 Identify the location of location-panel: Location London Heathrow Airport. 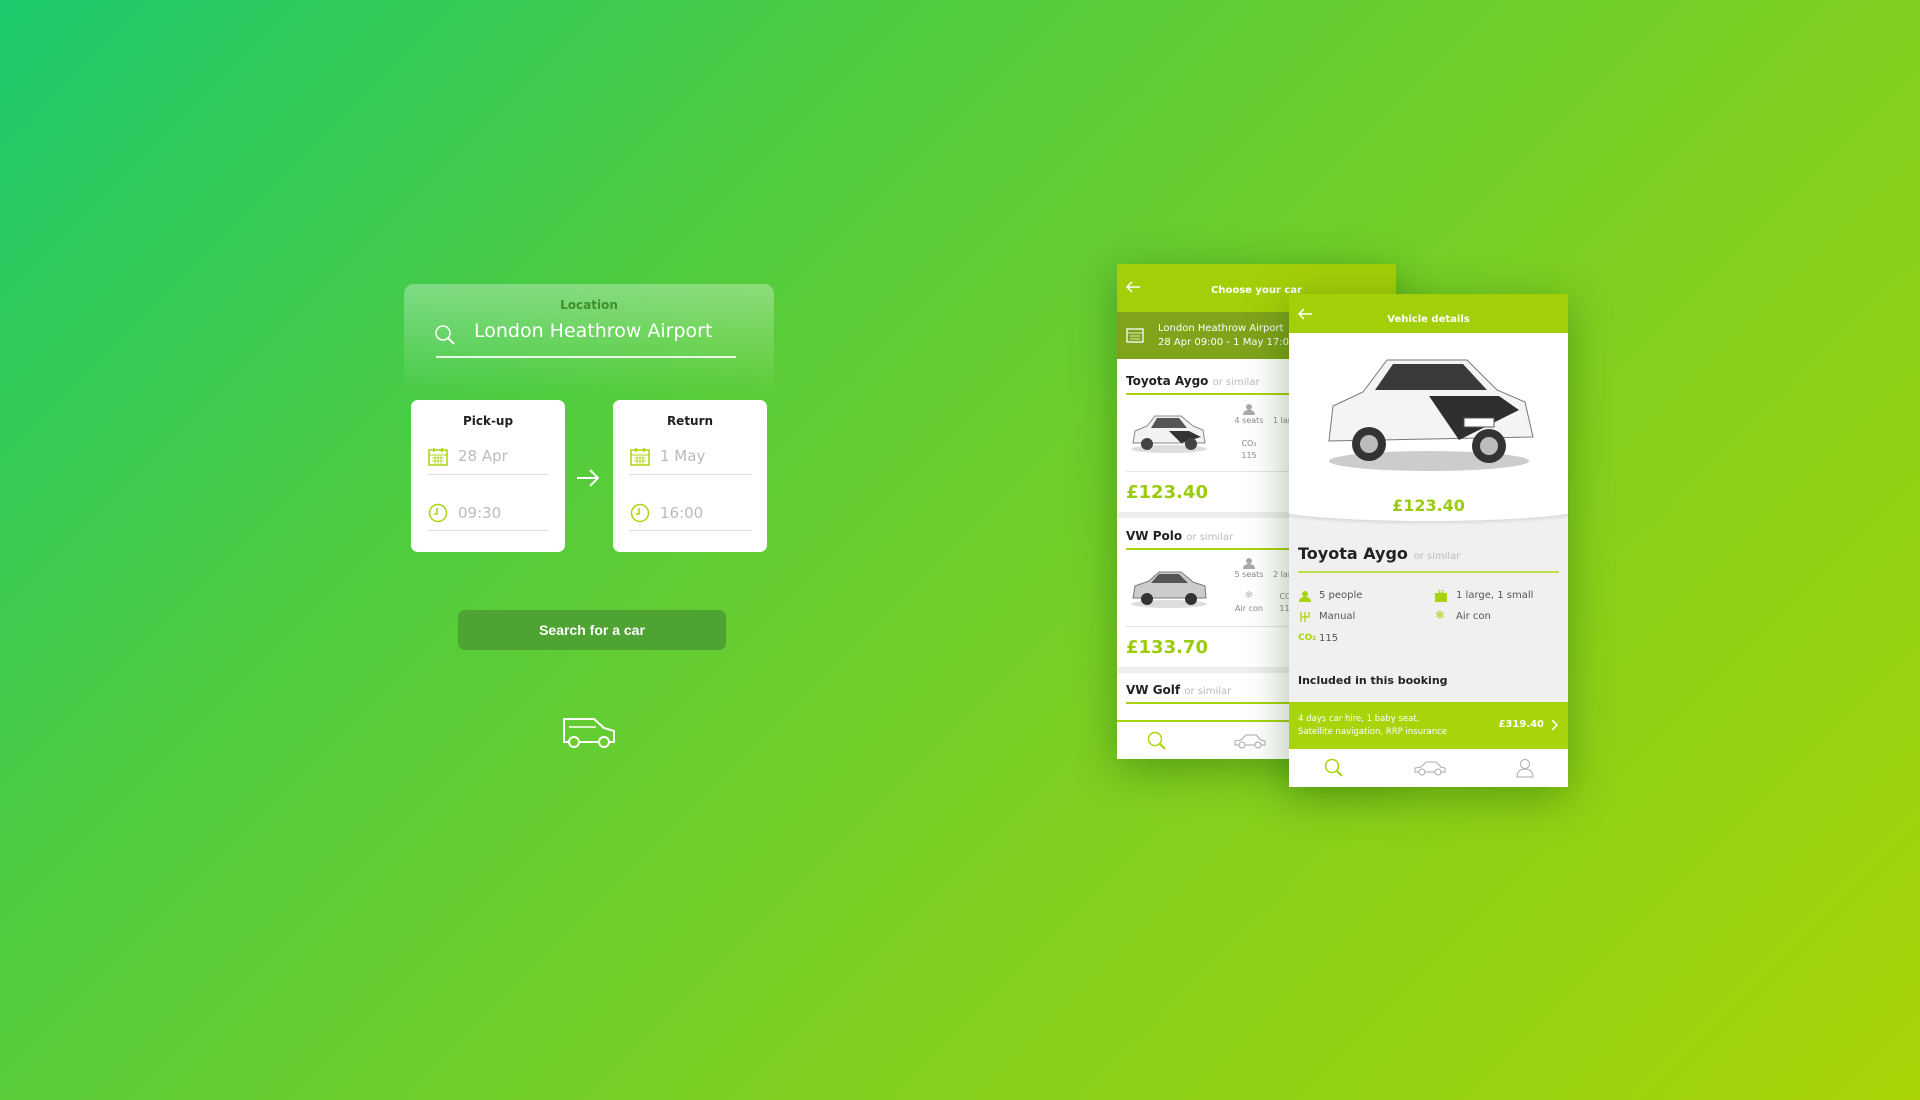
(589, 339).